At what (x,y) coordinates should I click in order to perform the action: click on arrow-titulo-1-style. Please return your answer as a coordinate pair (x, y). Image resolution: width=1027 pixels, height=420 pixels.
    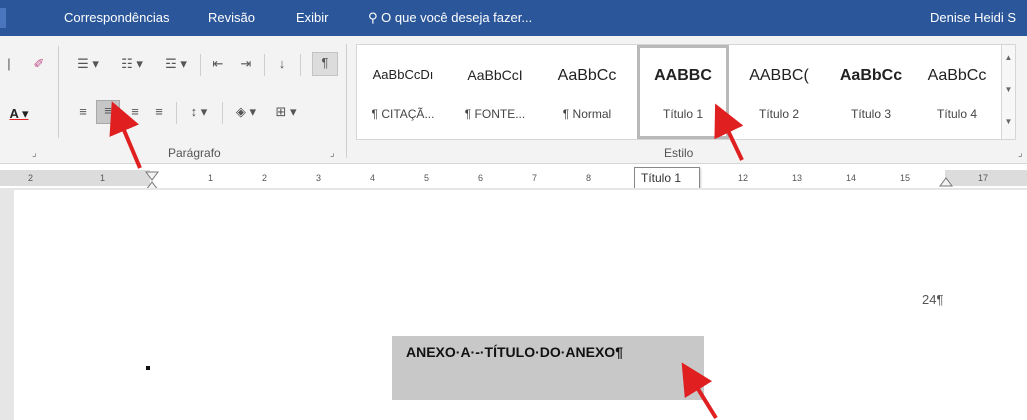
    Looking at the image, I should click on (729, 132).